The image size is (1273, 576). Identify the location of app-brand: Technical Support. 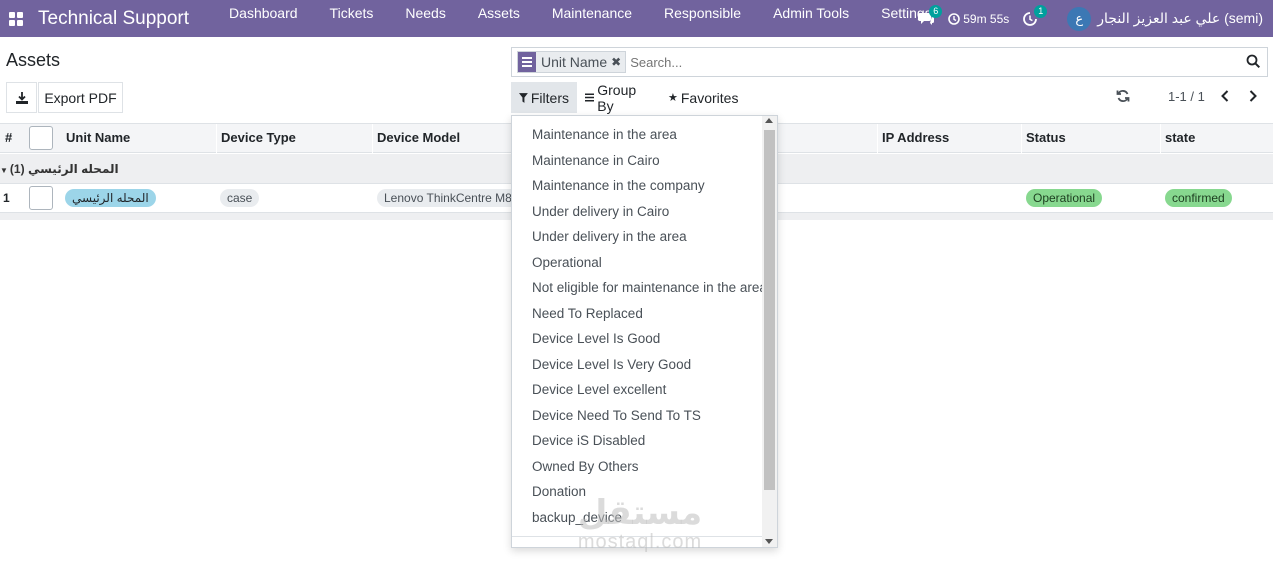
(113, 19).